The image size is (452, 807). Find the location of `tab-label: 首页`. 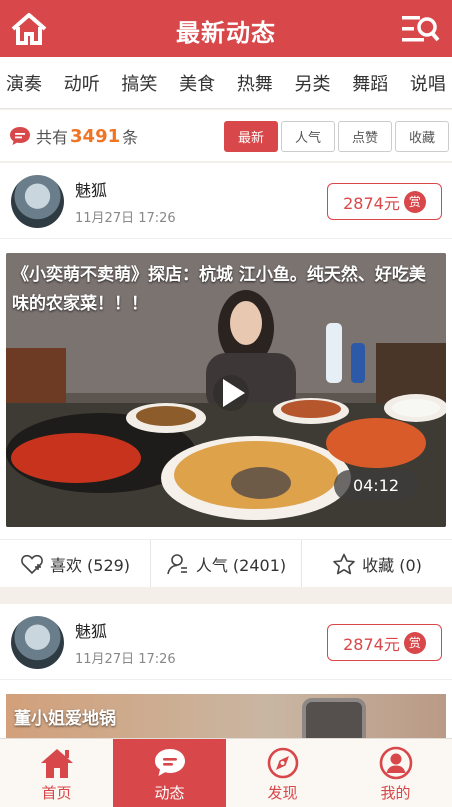

tab-label: 首页 is located at coordinates (56, 793).